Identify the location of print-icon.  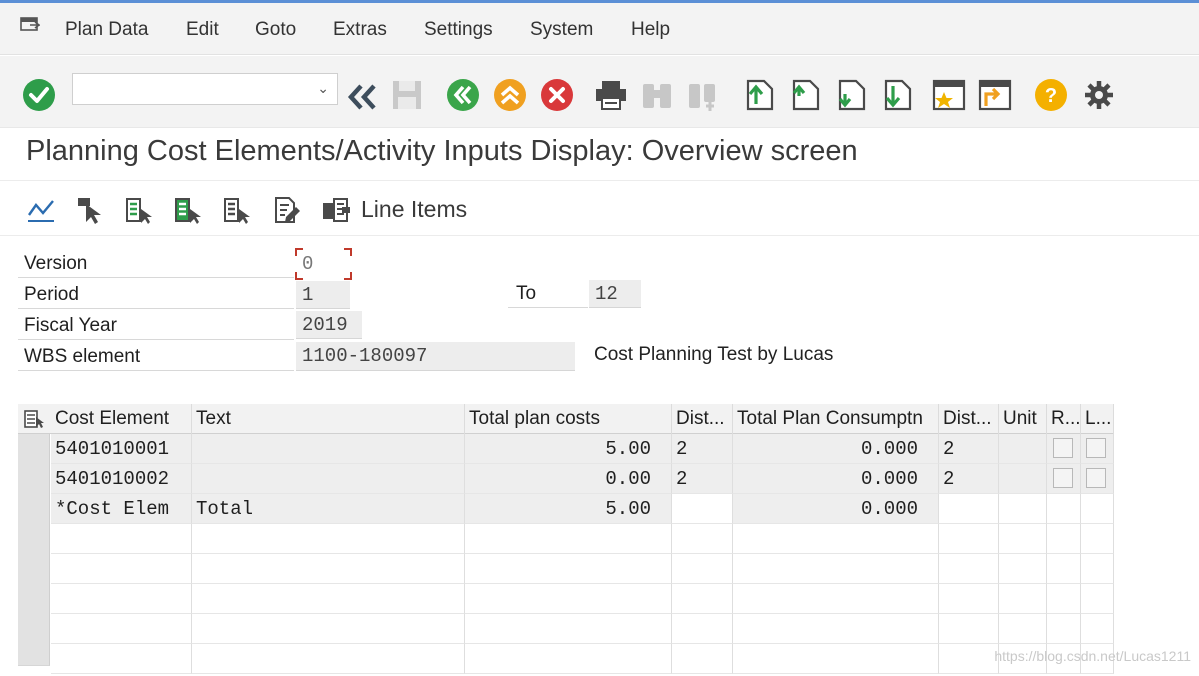
(611, 95).